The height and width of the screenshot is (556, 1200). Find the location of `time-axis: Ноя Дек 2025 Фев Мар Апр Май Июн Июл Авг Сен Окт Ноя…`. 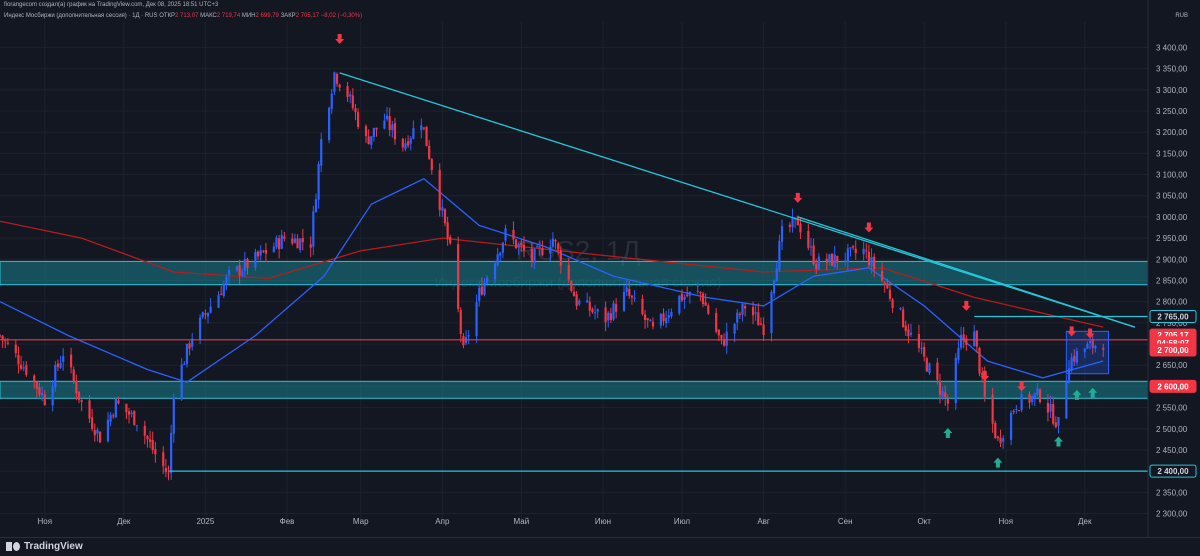

time-axis: Ноя Дек 2025 Фев Мар Апр Май Июн Июл Авг Сен Окт Ноя… is located at coordinates (564, 521).